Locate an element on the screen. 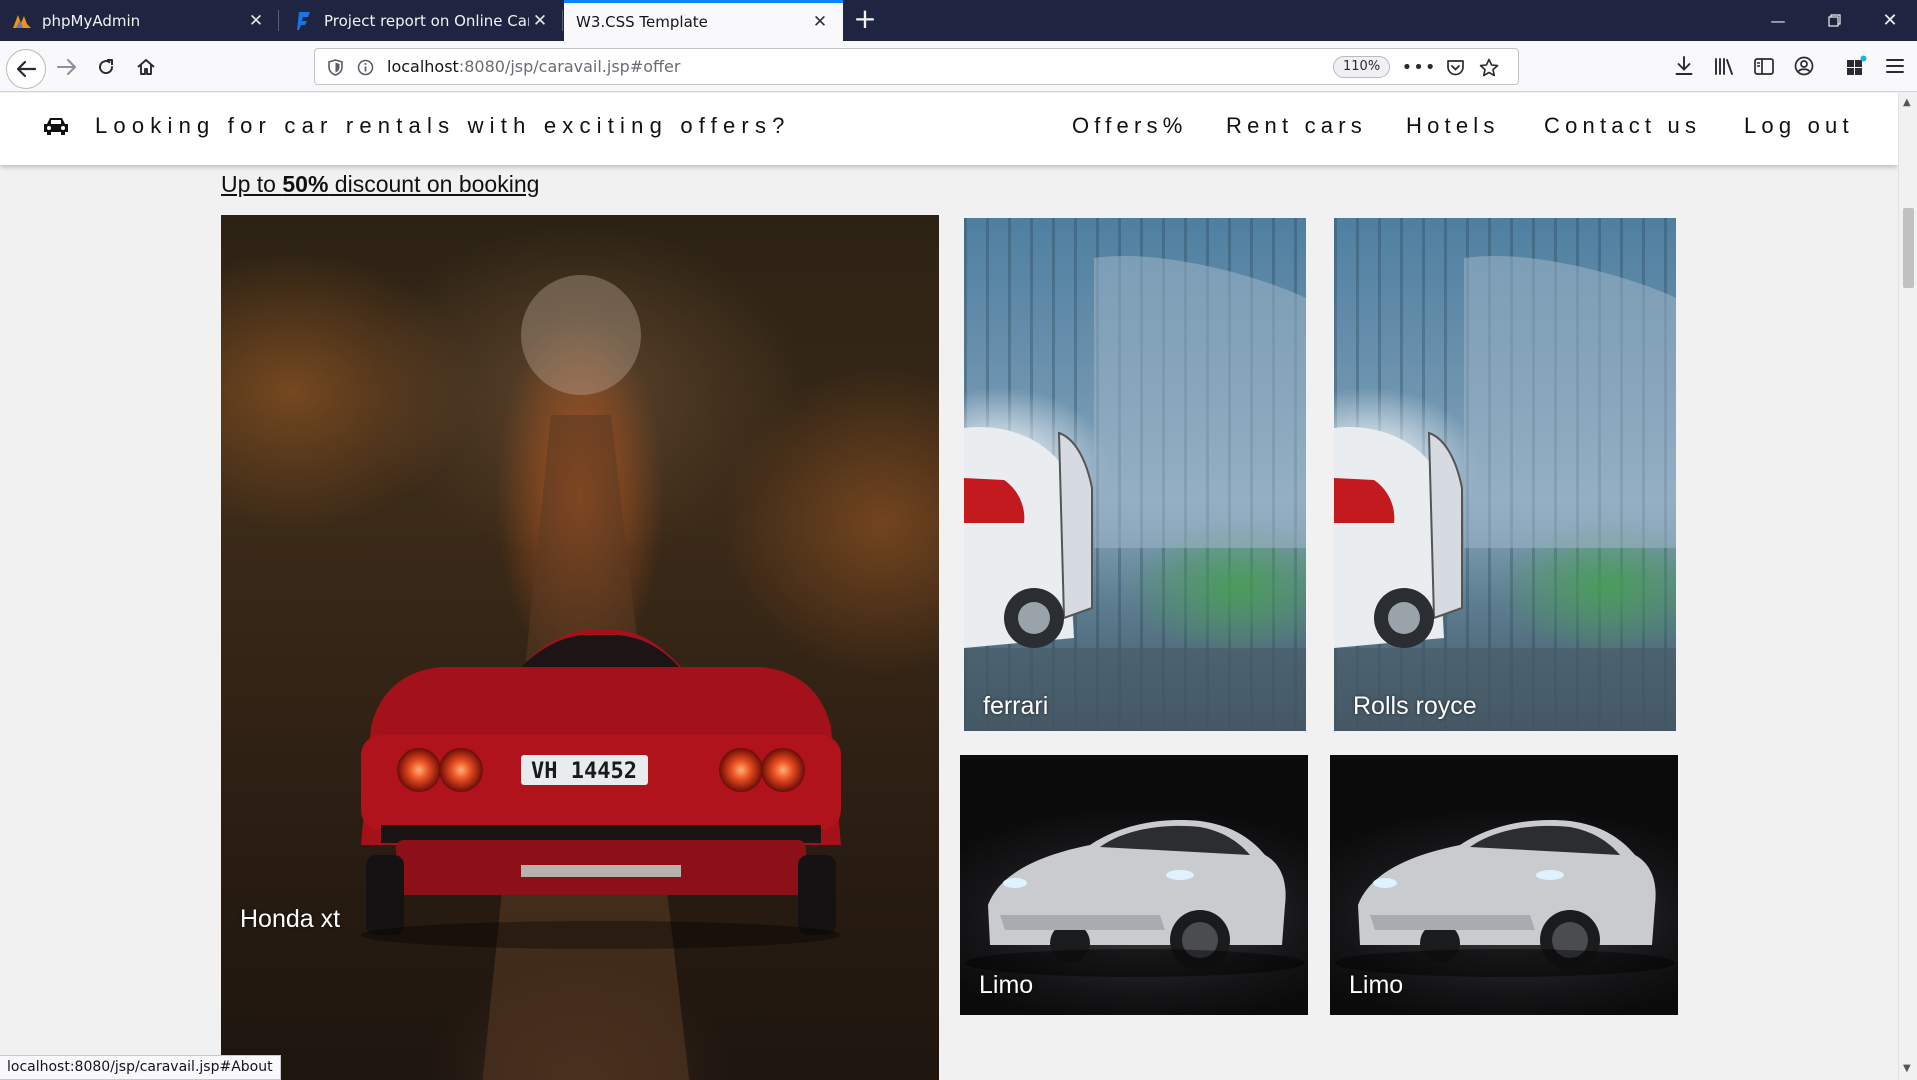 The image size is (1917, 1080). extensions-icon is located at coordinates (1856, 66).